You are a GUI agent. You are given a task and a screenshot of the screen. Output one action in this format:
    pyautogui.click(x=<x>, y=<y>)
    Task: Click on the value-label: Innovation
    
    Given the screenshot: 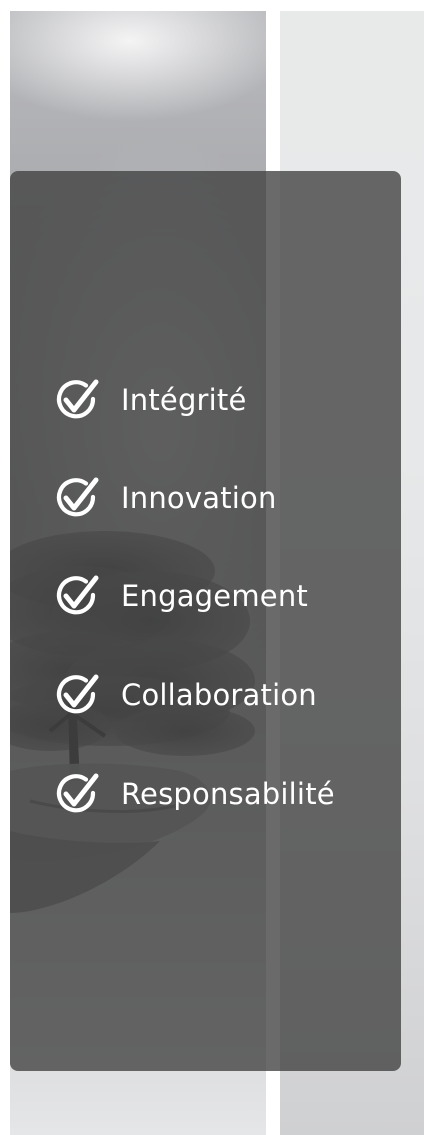 What is the action you would take?
    pyautogui.click(x=199, y=498)
    